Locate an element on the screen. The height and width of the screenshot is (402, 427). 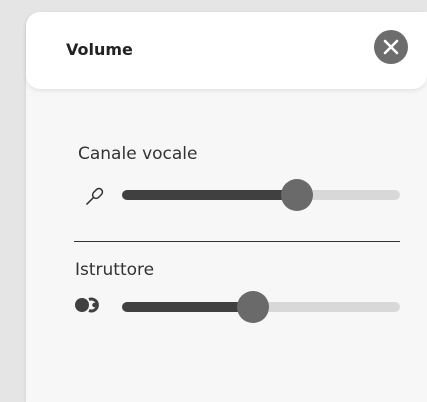
panel-title: Volume is located at coordinates (99, 49).